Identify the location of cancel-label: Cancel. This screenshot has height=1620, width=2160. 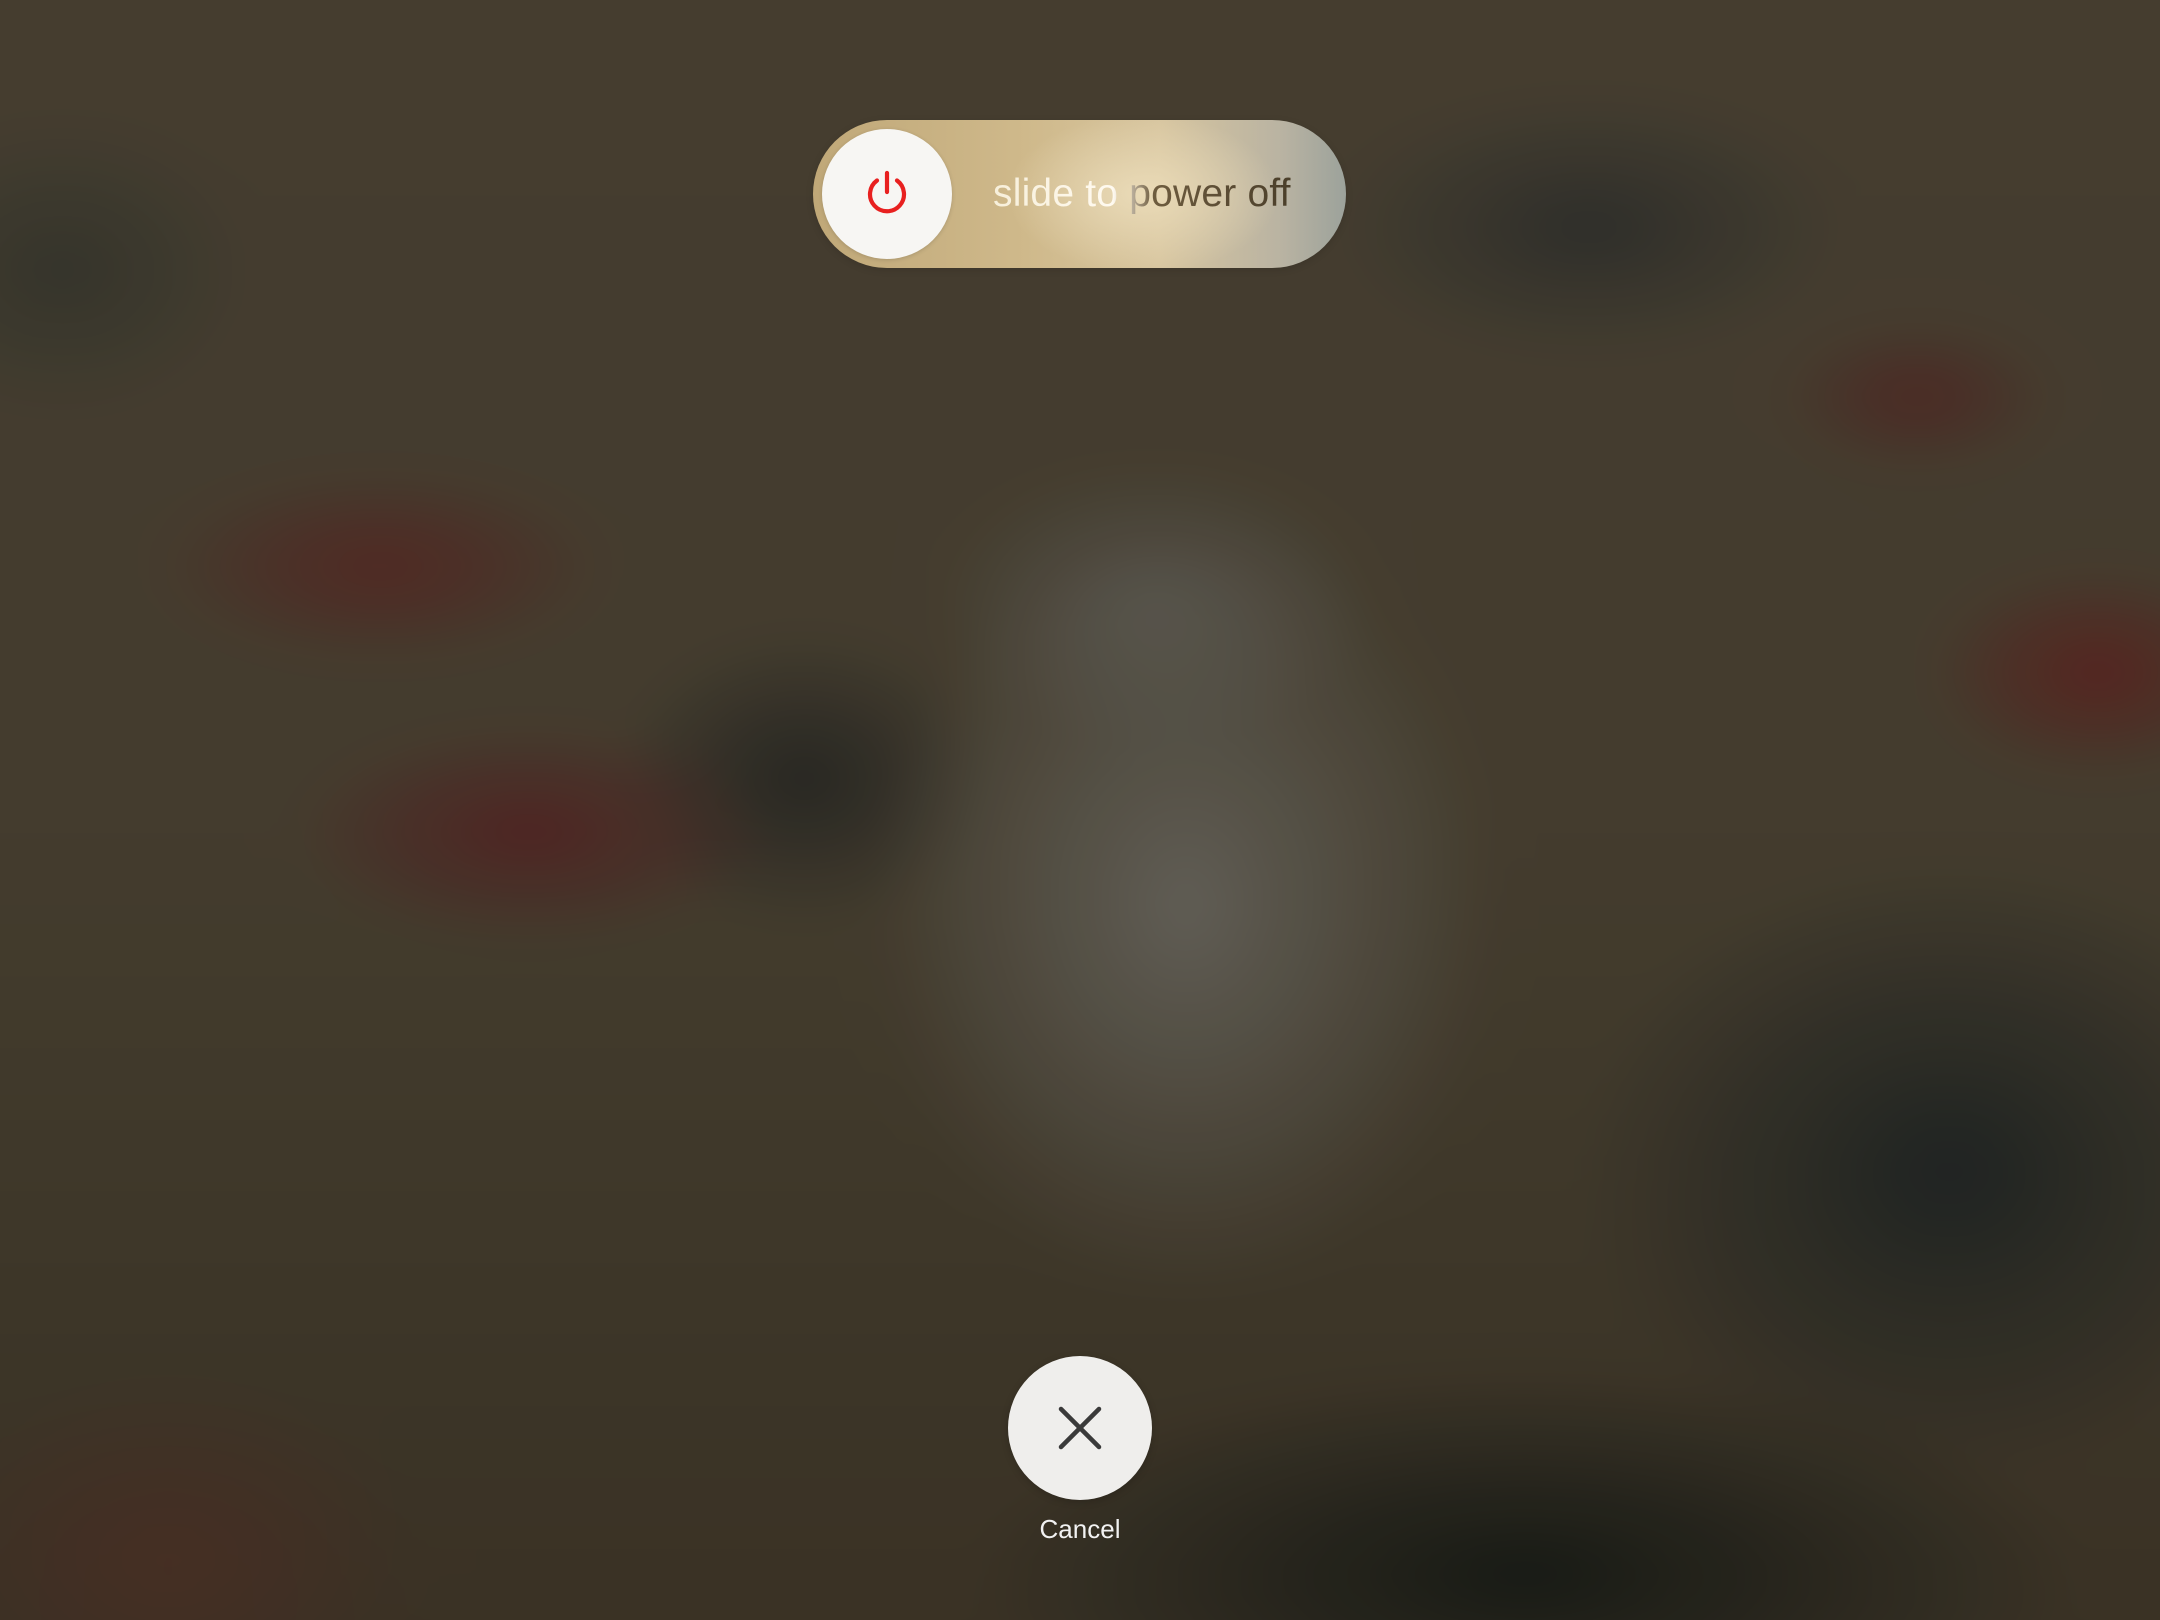
(1080, 1529).